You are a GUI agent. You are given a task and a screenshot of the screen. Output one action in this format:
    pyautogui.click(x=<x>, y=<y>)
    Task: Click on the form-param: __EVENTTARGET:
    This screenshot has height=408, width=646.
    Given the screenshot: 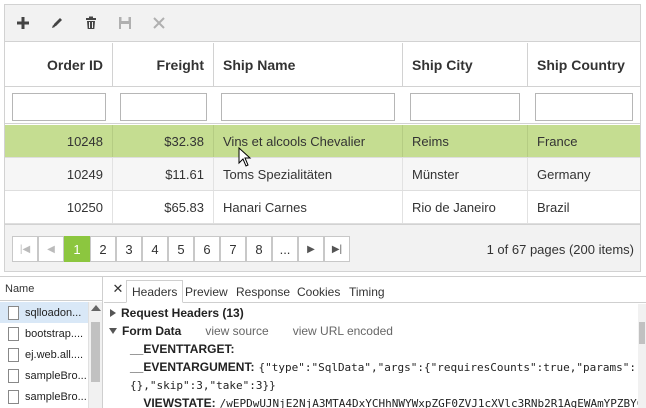 What is the action you would take?
    pyautogui.click(x=184, y=349)
    